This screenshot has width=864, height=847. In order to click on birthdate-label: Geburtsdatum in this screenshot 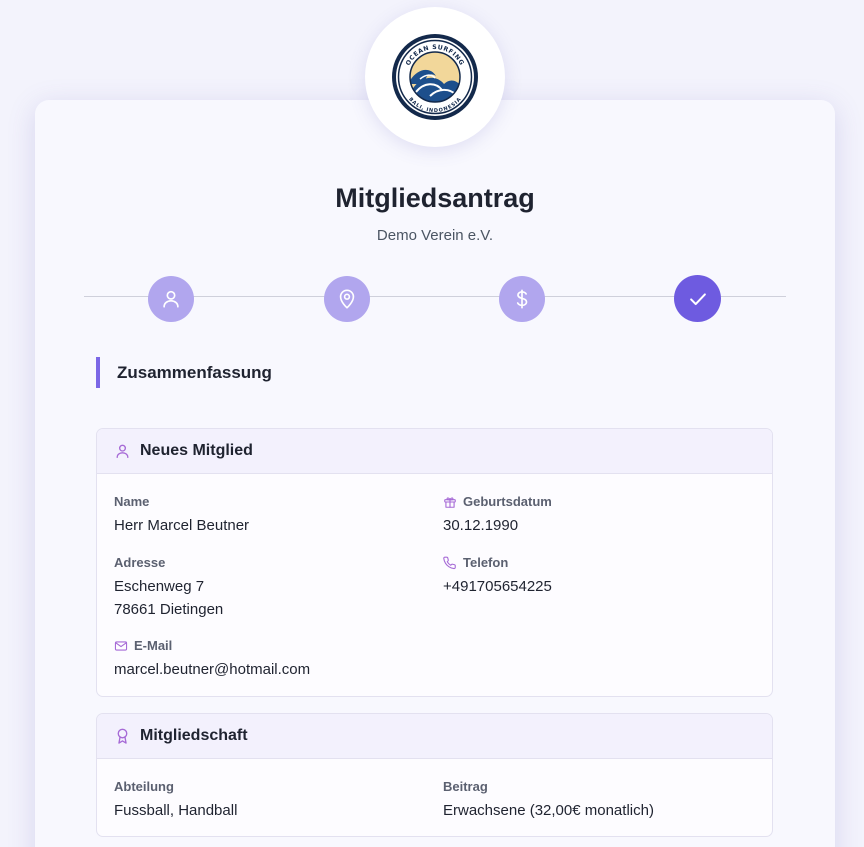, I will do `click(507, 501)`.